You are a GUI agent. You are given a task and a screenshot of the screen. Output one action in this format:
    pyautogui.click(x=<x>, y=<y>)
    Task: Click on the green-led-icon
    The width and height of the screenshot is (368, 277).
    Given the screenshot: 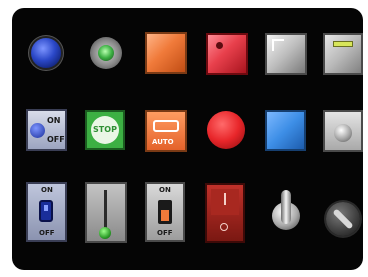 What is the action you would take?
    pyautogui.click(x=106, y=53)
    